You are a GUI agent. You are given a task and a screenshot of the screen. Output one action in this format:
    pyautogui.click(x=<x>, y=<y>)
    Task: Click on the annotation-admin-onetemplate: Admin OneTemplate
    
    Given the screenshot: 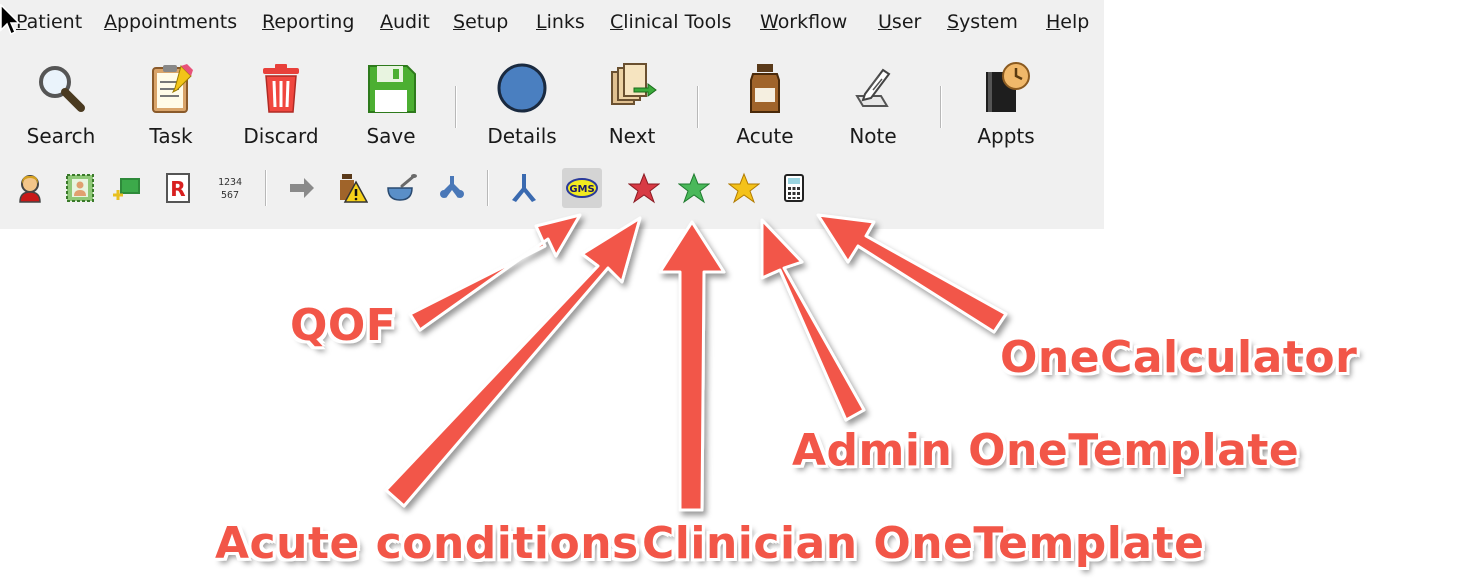 What is the action you would take?
    pyautogui.click(x=1046, y=450)
    